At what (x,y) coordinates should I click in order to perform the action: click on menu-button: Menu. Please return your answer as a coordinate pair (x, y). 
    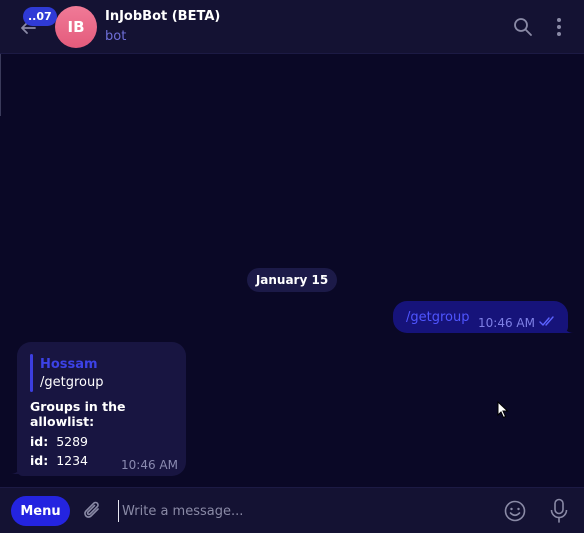
    Looking at the image, I should click on (40, 511).